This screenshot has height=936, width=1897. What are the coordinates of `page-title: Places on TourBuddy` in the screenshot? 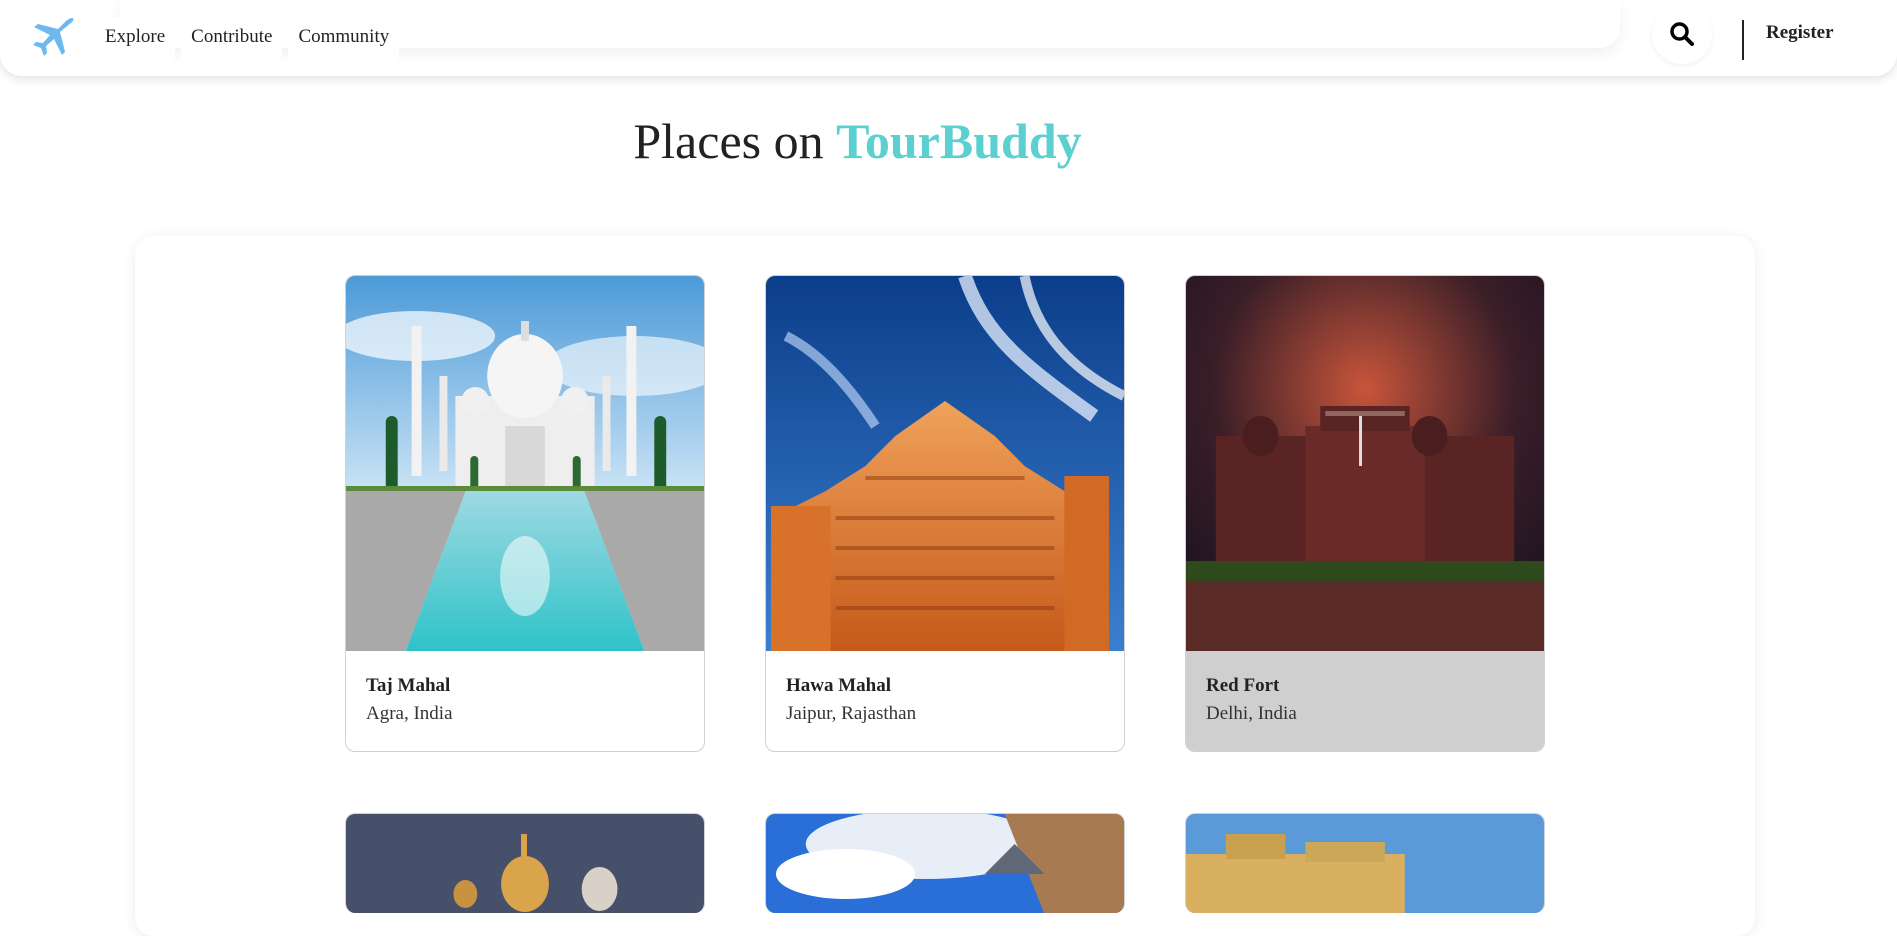 It's located at (857, 141).